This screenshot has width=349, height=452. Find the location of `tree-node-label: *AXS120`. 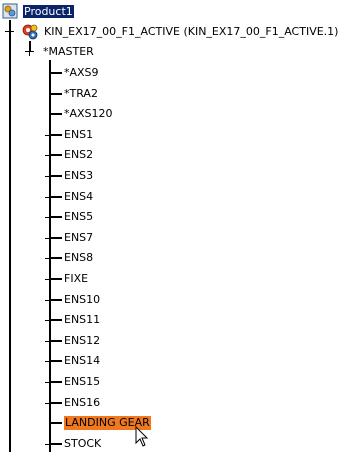

tree-node-label: *AXS120 is located at coordinates (88, 114).